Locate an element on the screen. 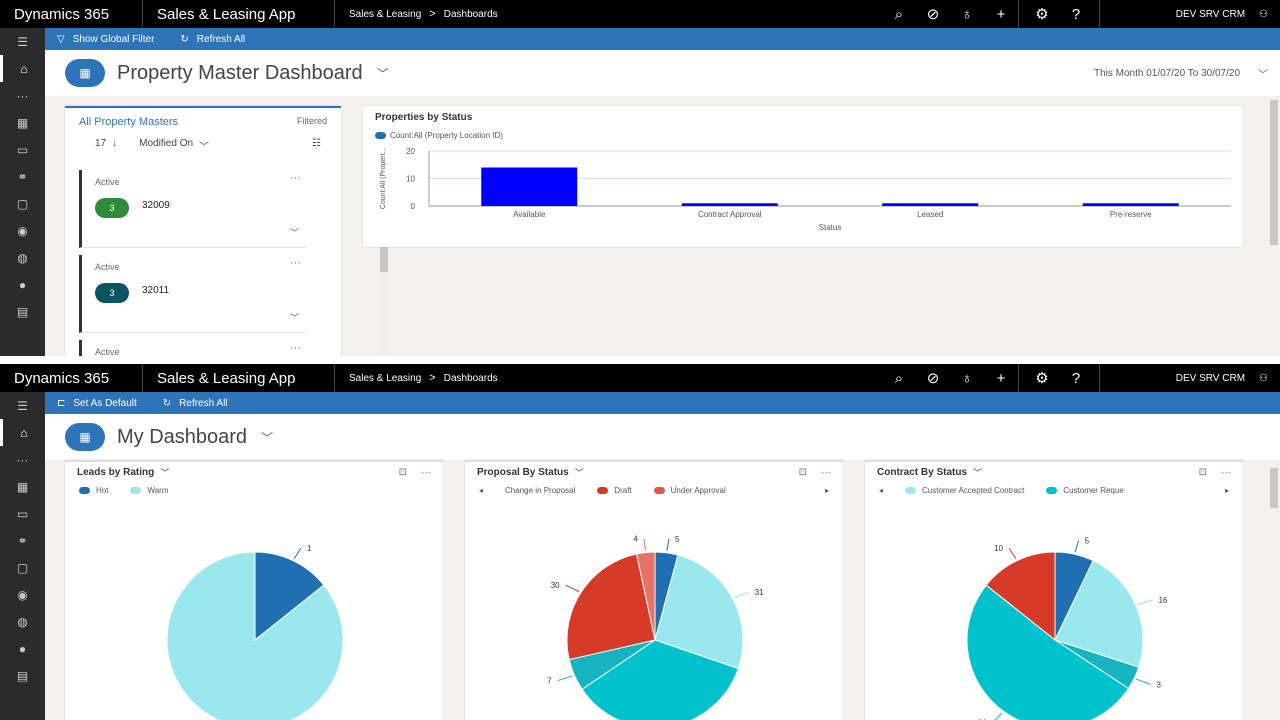 The height and width of the screenshot is (720, 1280). list-title: All Property Masters is located at coordinates (128, 122).